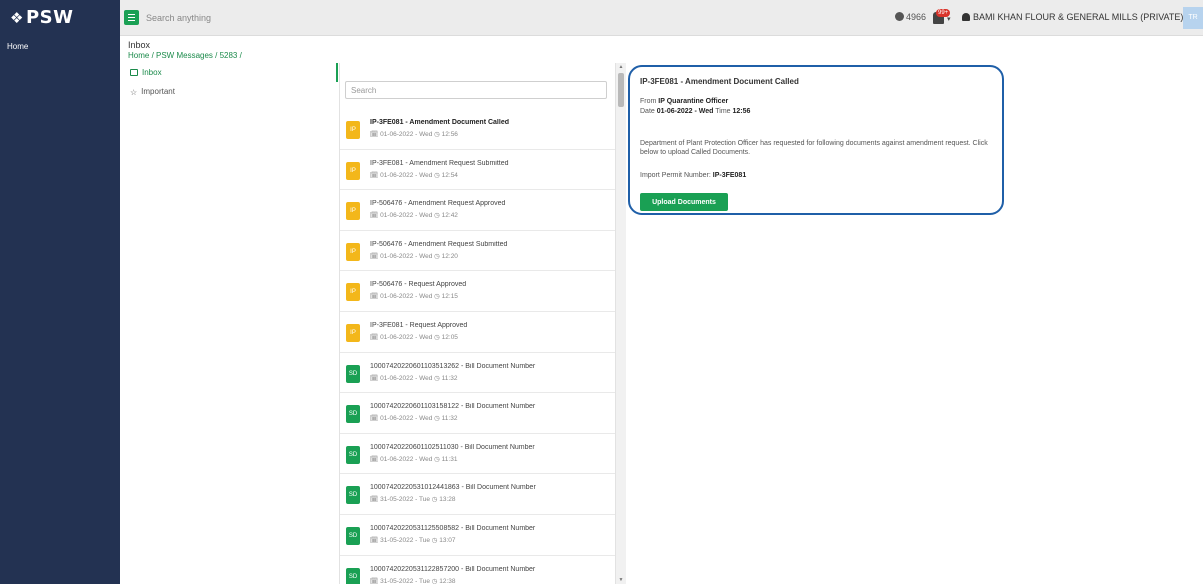 This screenshot has height=584, width=1203. I want to click on upload-documents-button: Upload Documents, so click(684, 202).